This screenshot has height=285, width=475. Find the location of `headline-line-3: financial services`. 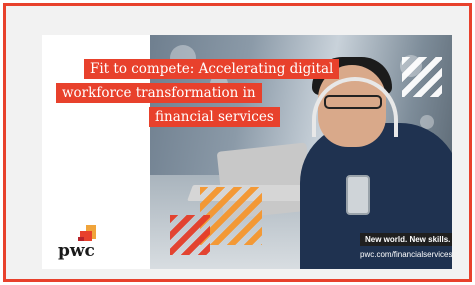

headline-line-3: financial services is located at coordinates (214, 117).